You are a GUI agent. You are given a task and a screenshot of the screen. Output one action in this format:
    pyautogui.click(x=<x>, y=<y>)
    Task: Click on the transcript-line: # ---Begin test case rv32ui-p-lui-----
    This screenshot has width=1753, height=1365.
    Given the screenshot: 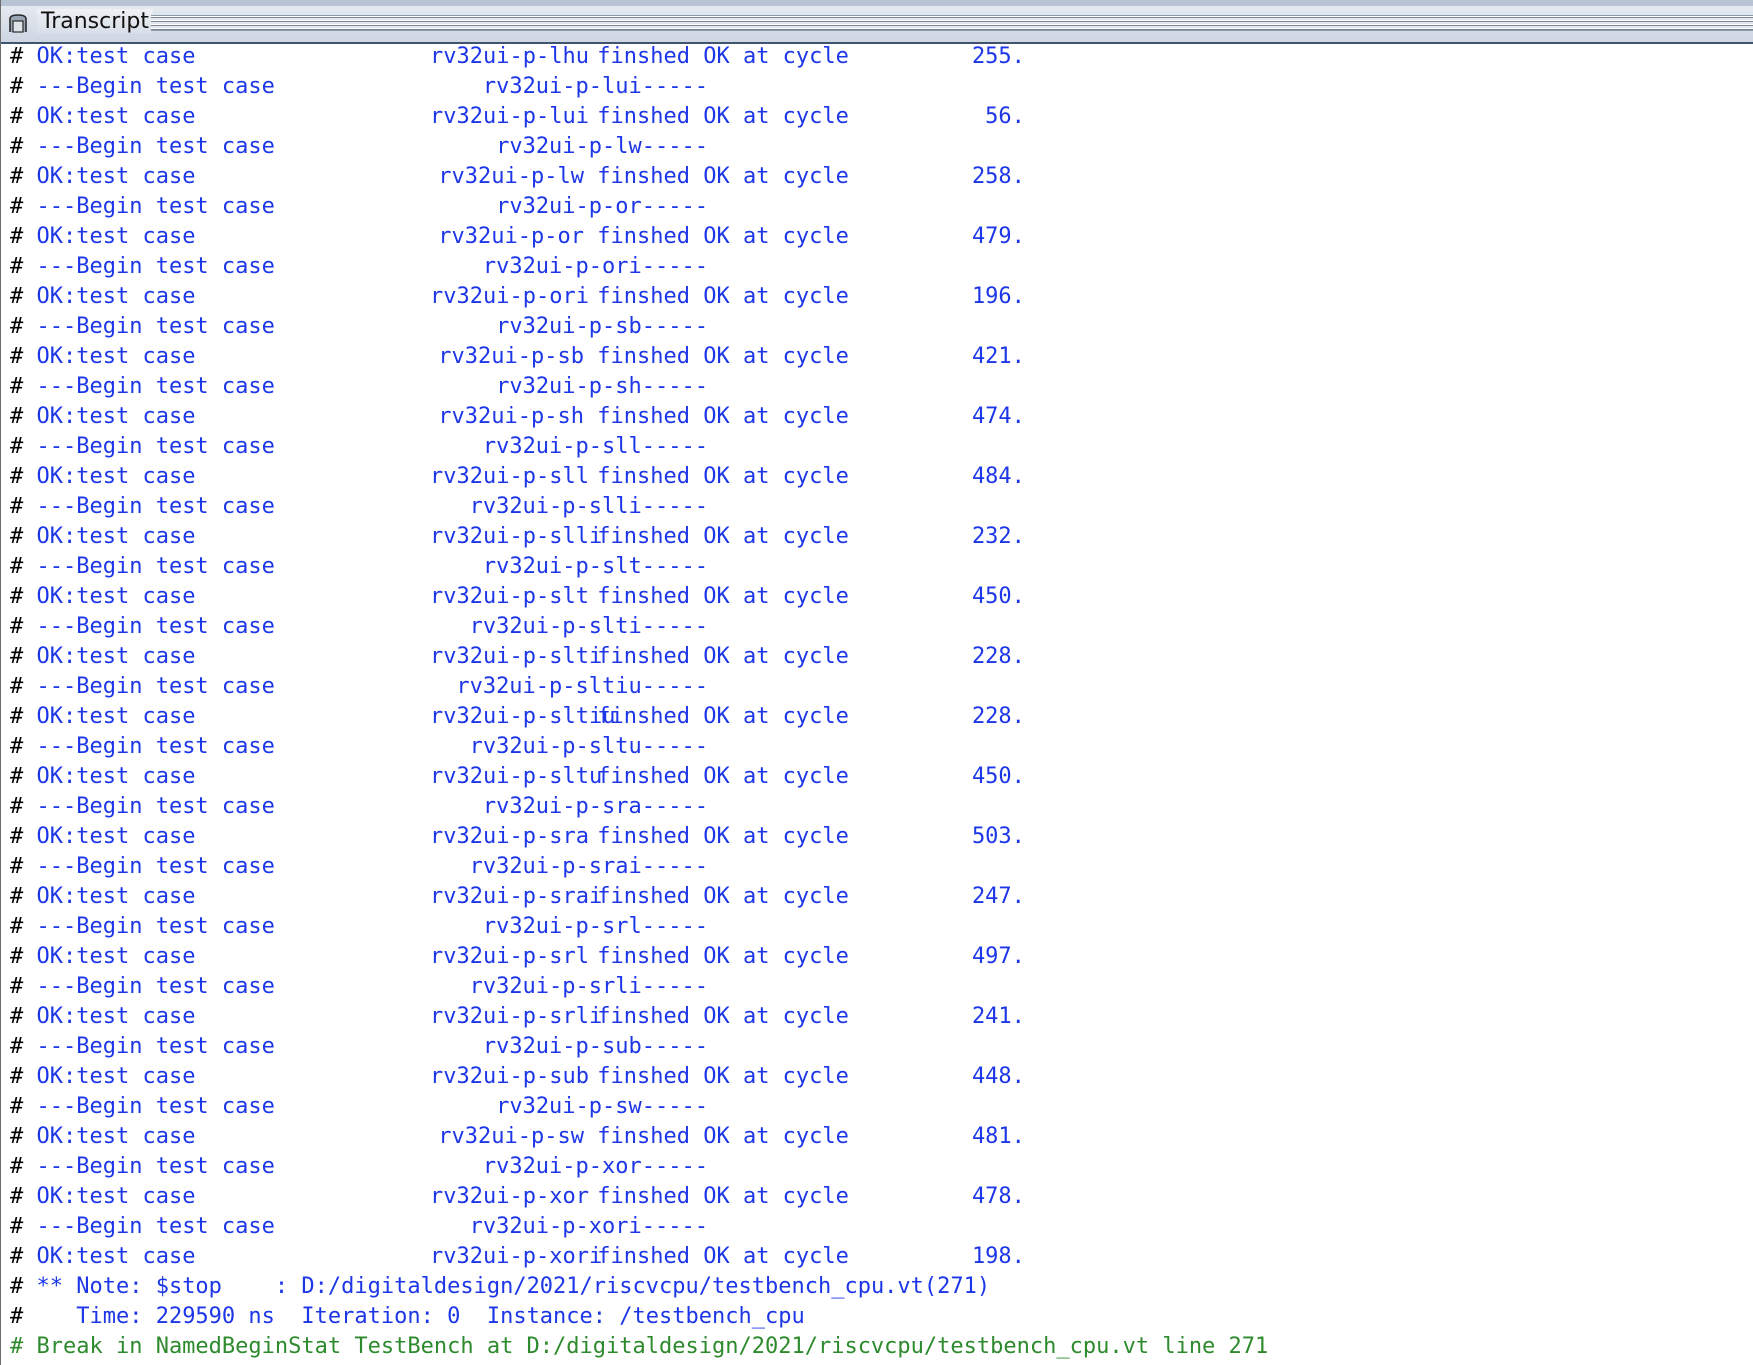 What is the action you would take?
    pyautogui.click(x=881, y=87)
    